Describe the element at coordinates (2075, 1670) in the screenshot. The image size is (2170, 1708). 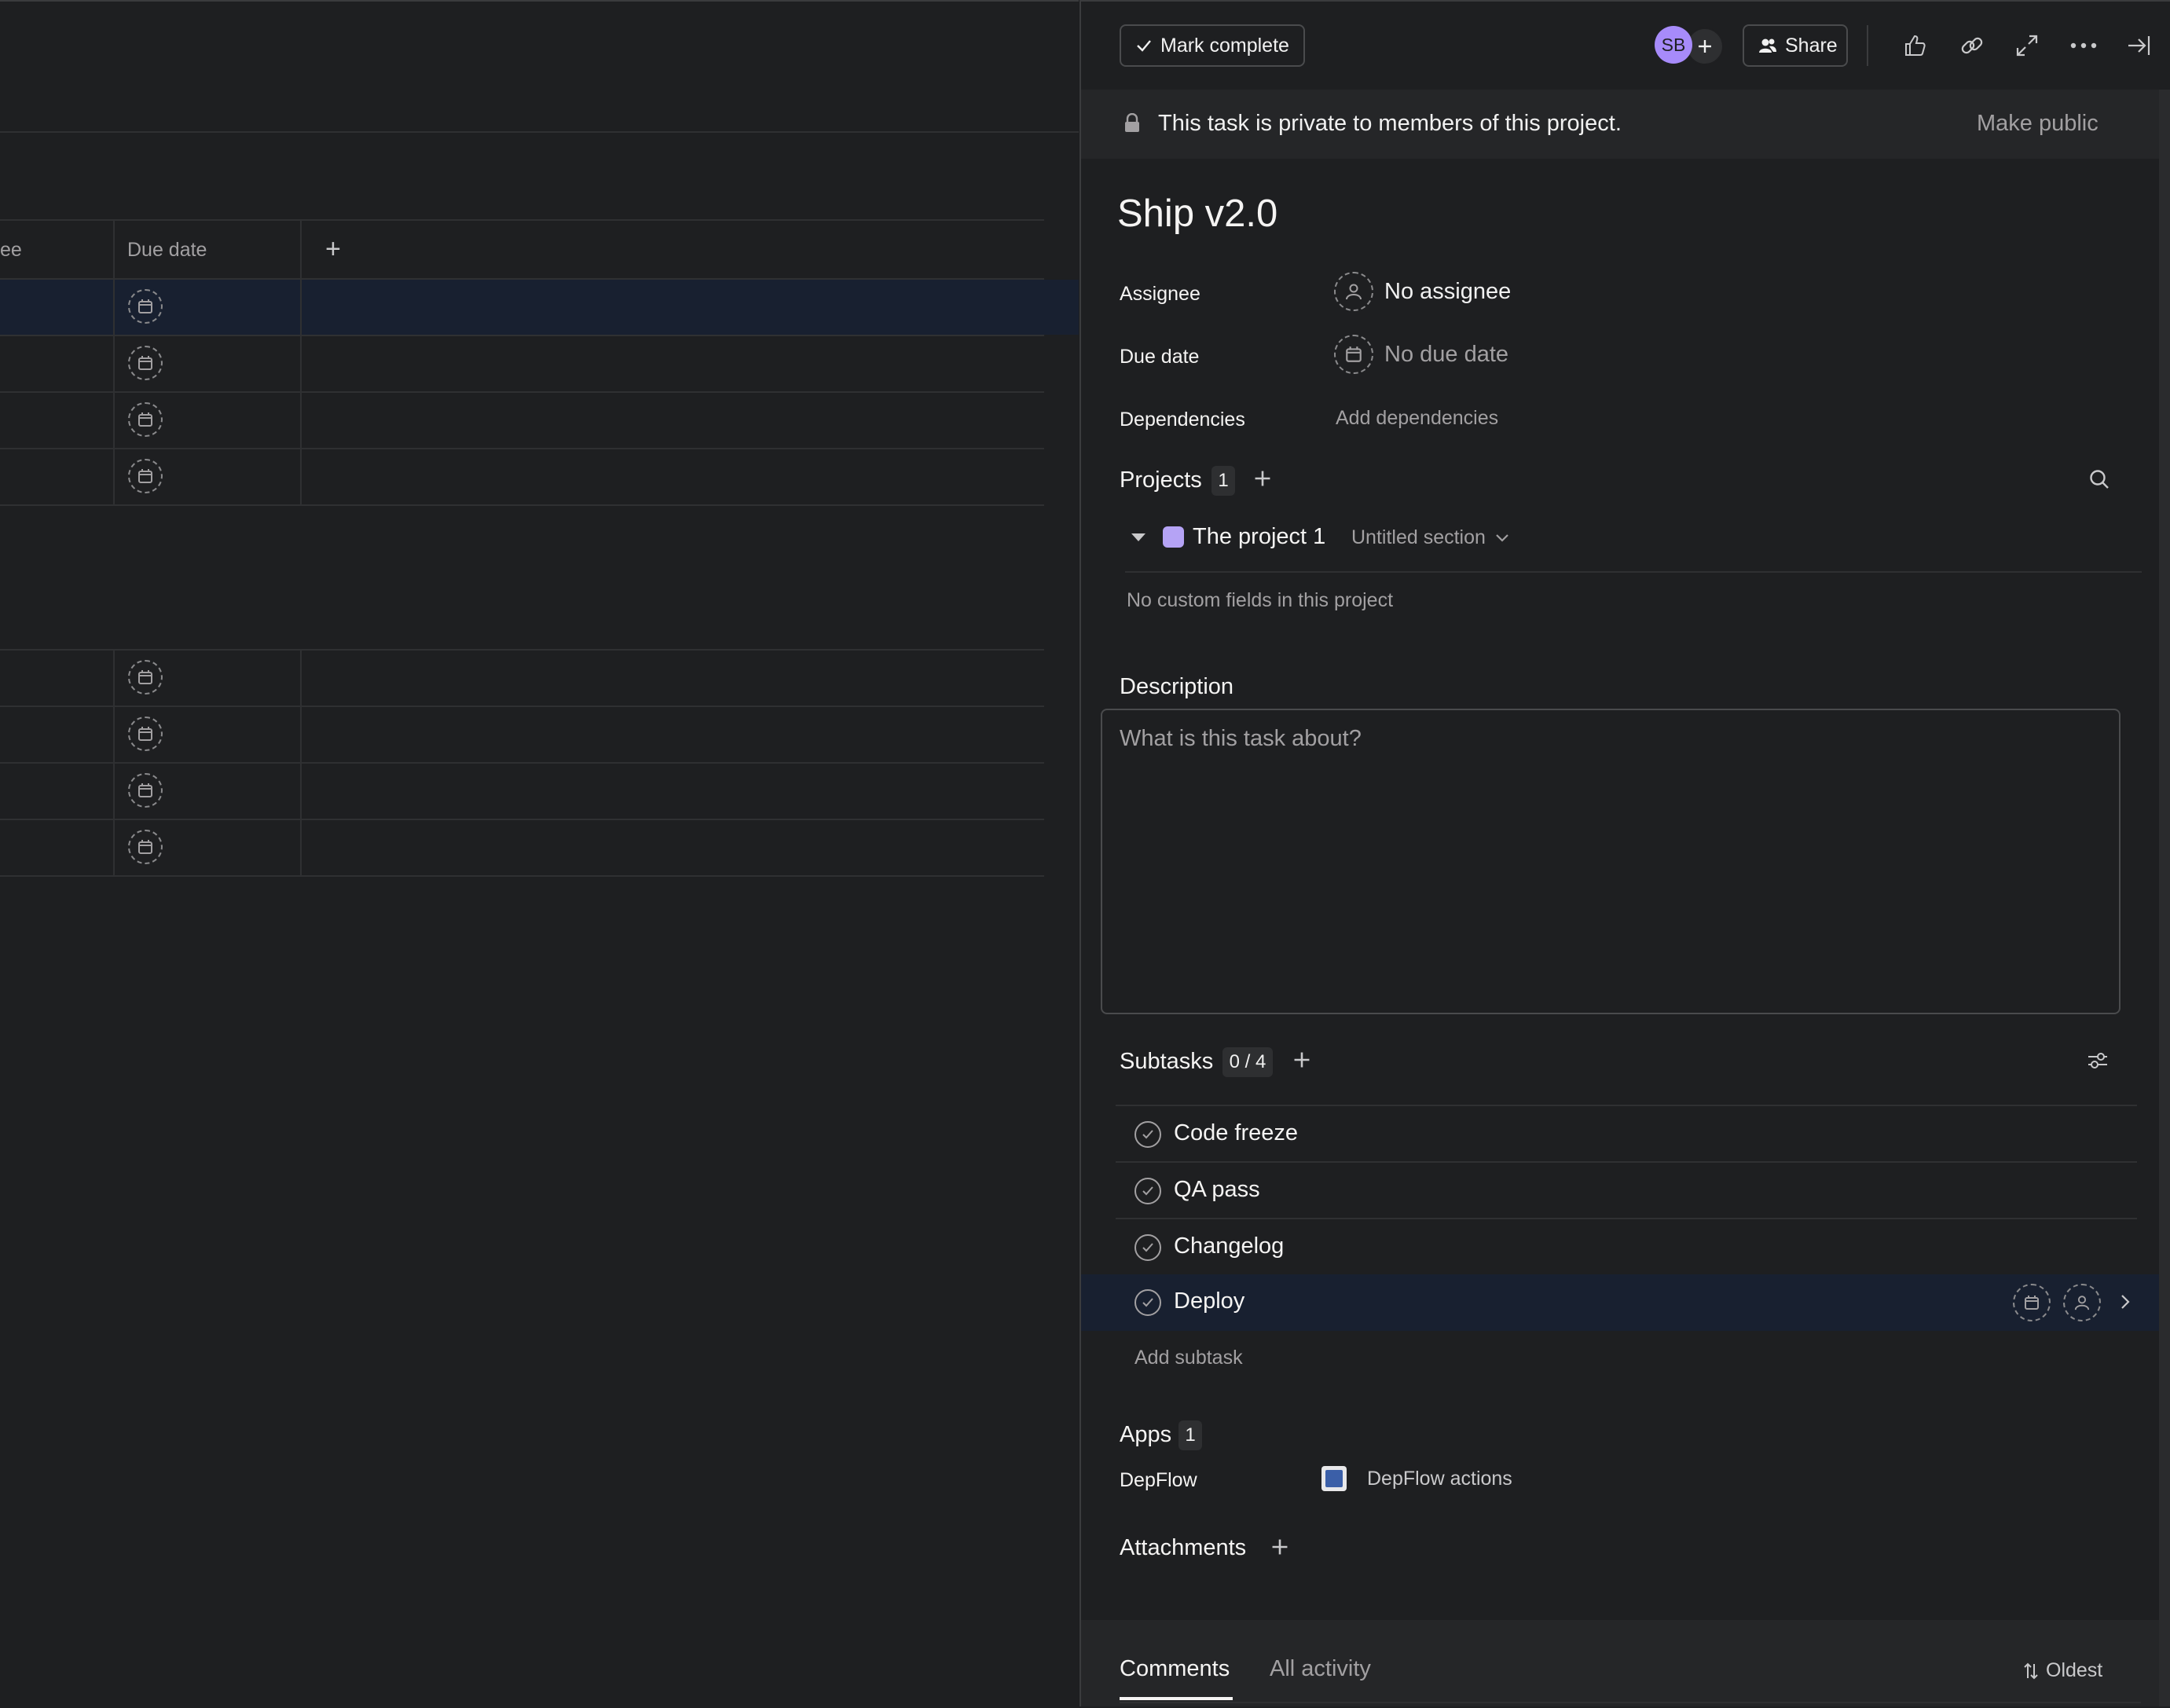
I see `sort-label: Oldest` at that location.